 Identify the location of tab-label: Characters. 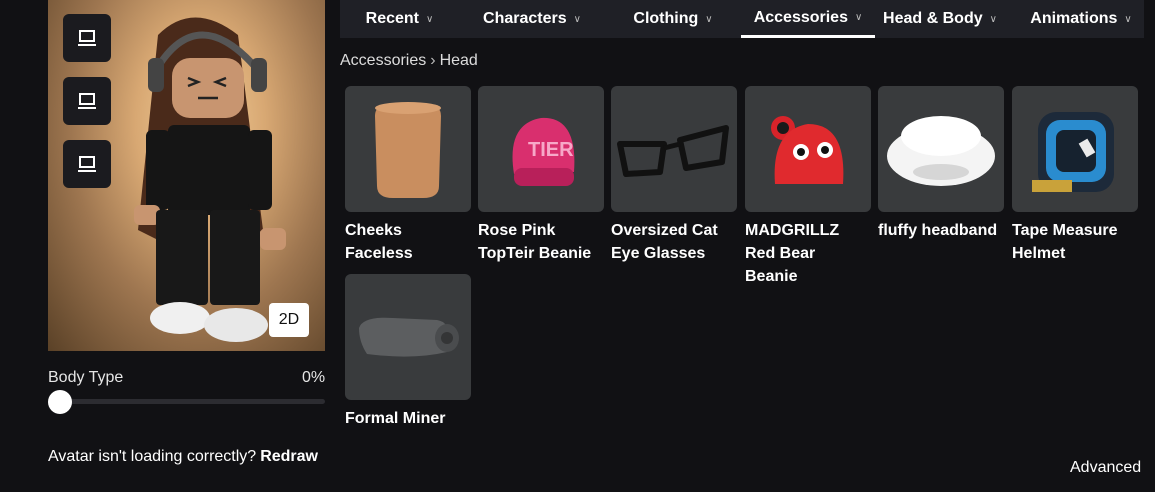
(525, 18).